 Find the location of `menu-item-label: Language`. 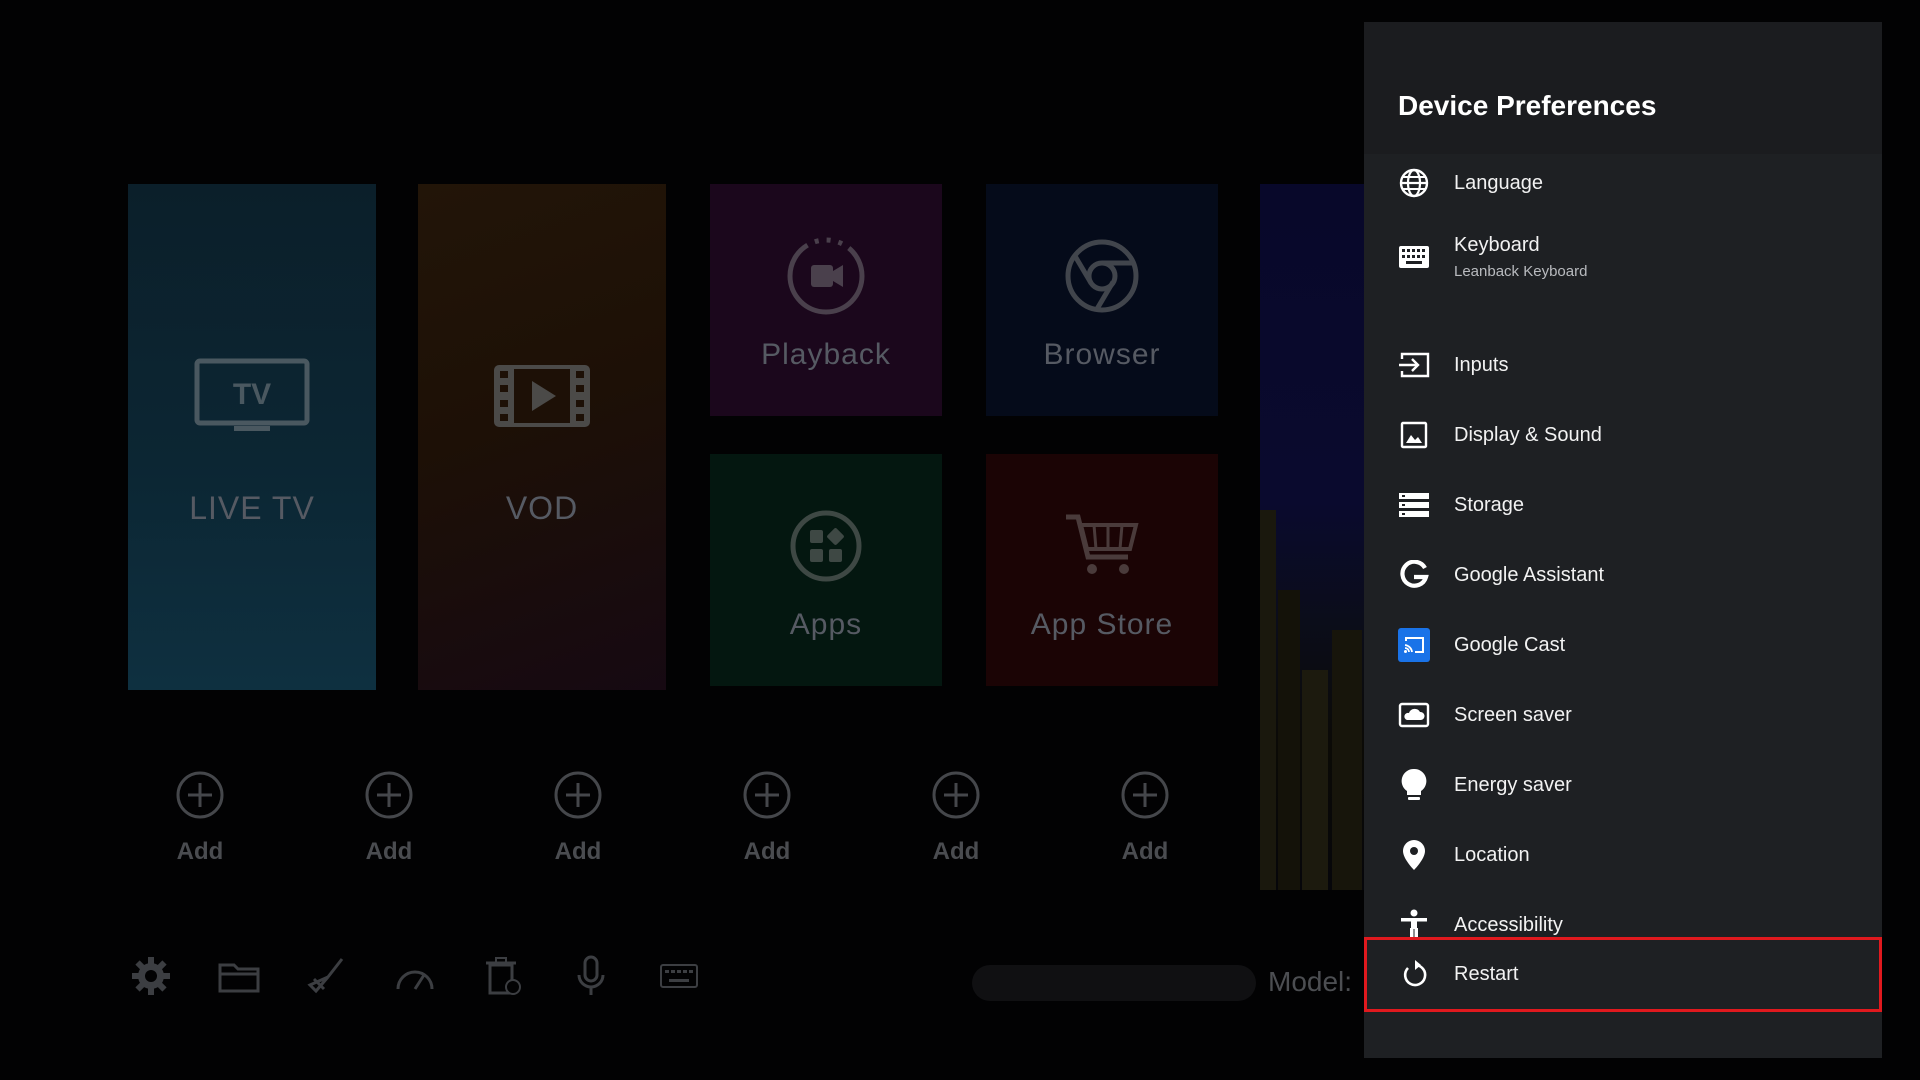

menu-item-label: Language is located at coordinates (1498, 182).